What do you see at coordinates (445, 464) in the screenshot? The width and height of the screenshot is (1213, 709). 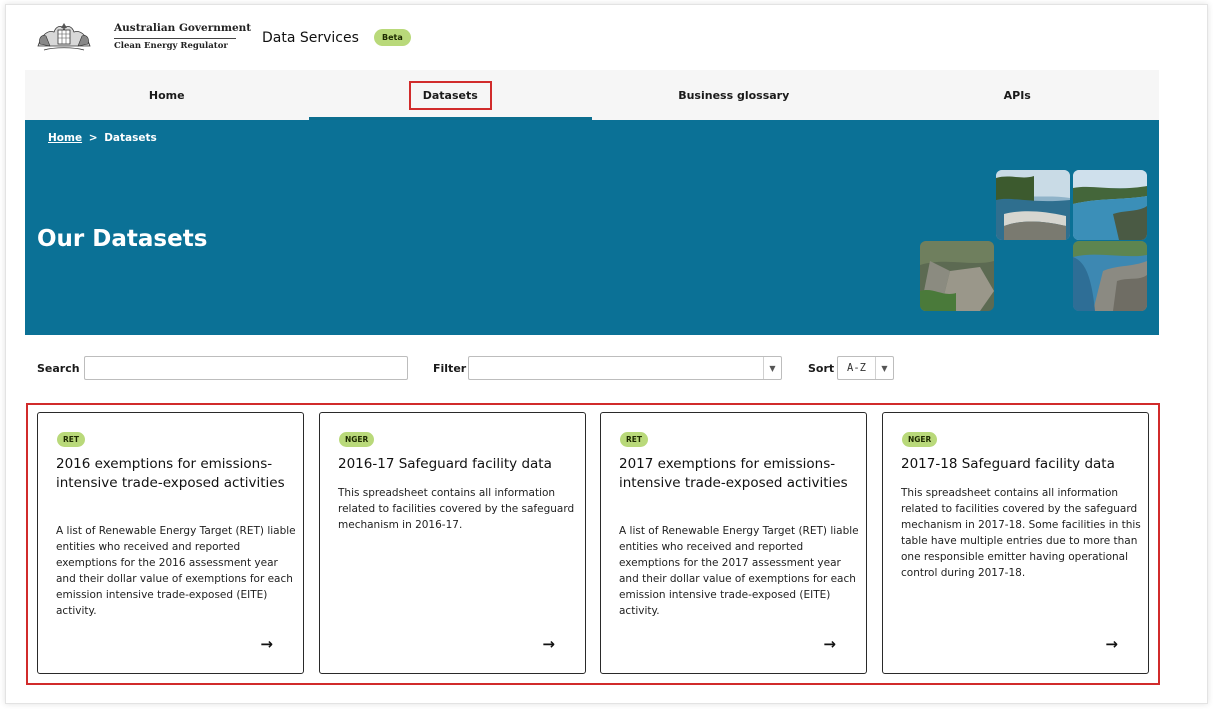 I see `dataset-card-title: 2016-17 Safeguard facility data` at bounding box center [445, 464].